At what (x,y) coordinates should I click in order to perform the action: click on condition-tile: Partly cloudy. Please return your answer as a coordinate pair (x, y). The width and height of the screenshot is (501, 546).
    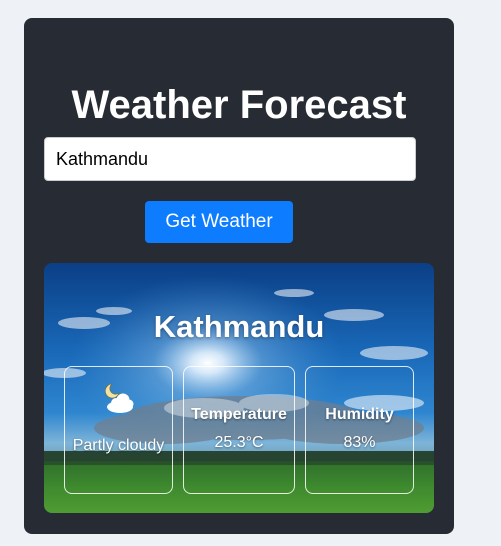
    Looking at the image, I should click on (118, 430).